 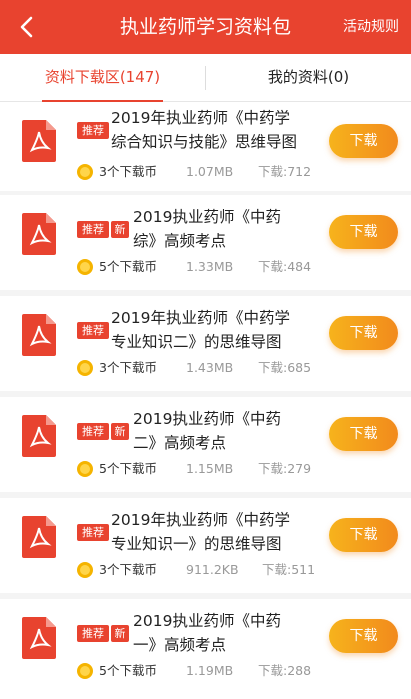 What do you see at coordinates (228, 633) in the screenshot?
I see `item-title: 2019执业药师《中药 一》高频考点` at bounding box center [228, 633].